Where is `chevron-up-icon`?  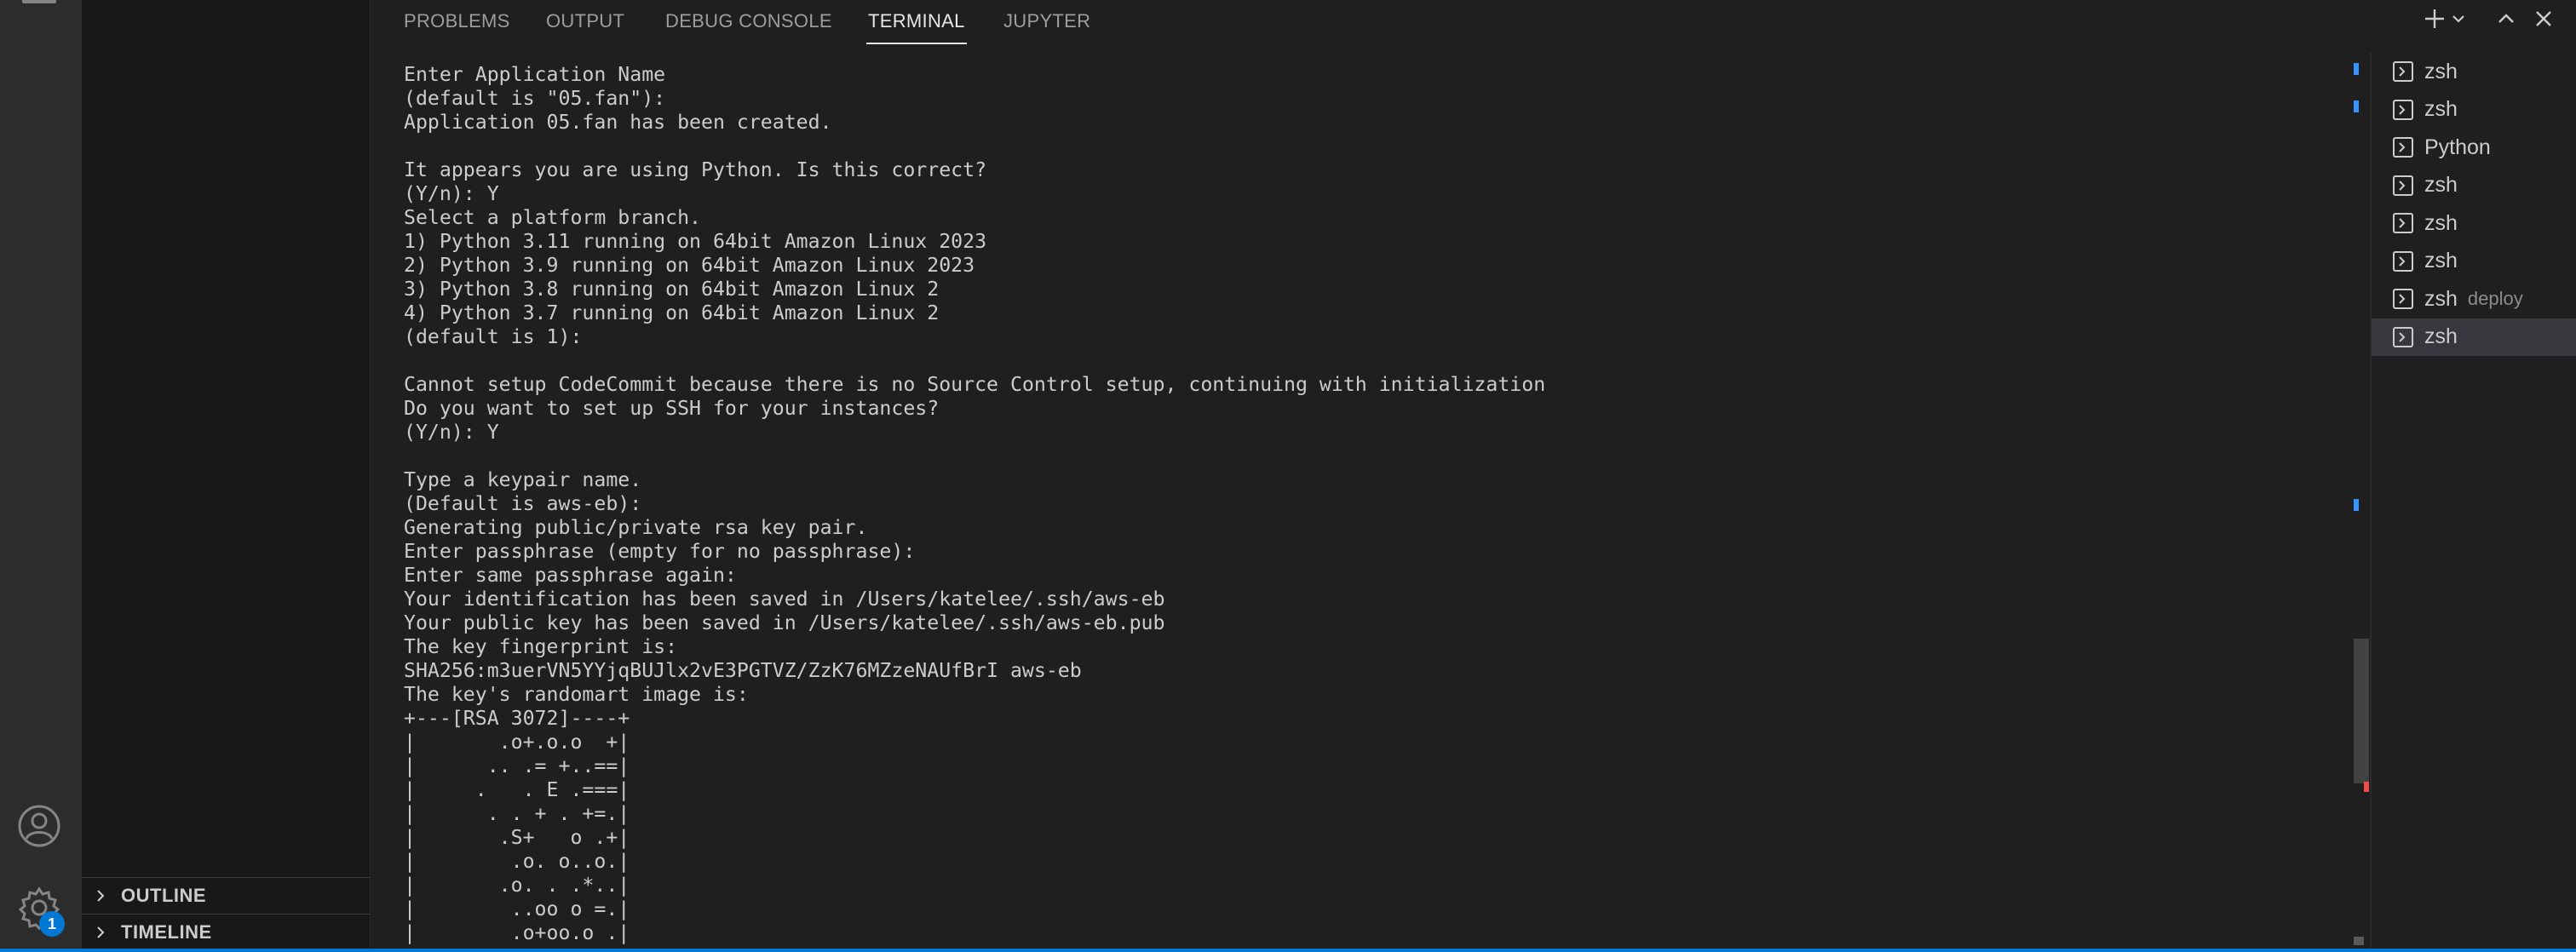
chevron-up-icon is located at coordinates (2506, 19).